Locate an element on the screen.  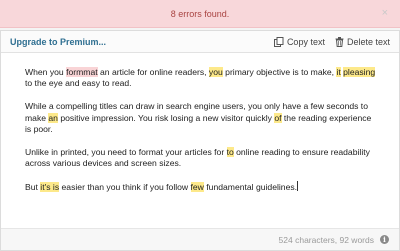
text-segment: When you is located at coordinates (46, 72).